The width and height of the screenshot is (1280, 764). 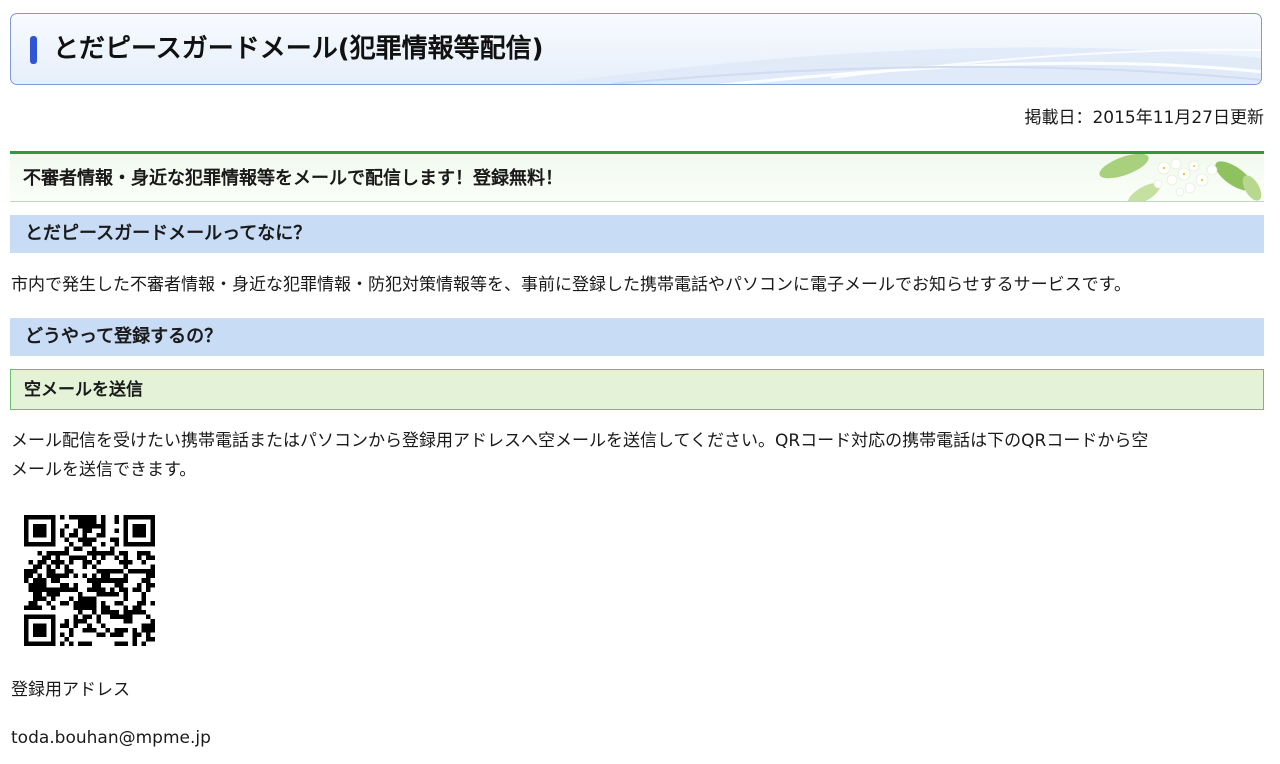 What do you see at coordinates (637, 389) in the screenshot?
I see `subheading-send-empty-mail: 空メールを送信` at bounding box center [637, 389].